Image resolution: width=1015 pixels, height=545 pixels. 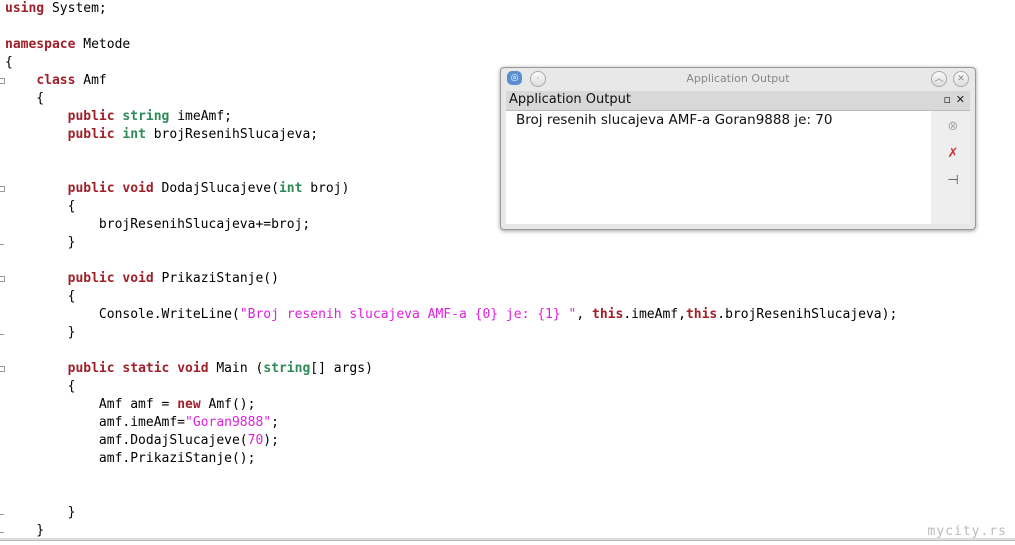 I want to click on code-line: public void DodajSlucajeve(int broj), so click(x=177, y=189).